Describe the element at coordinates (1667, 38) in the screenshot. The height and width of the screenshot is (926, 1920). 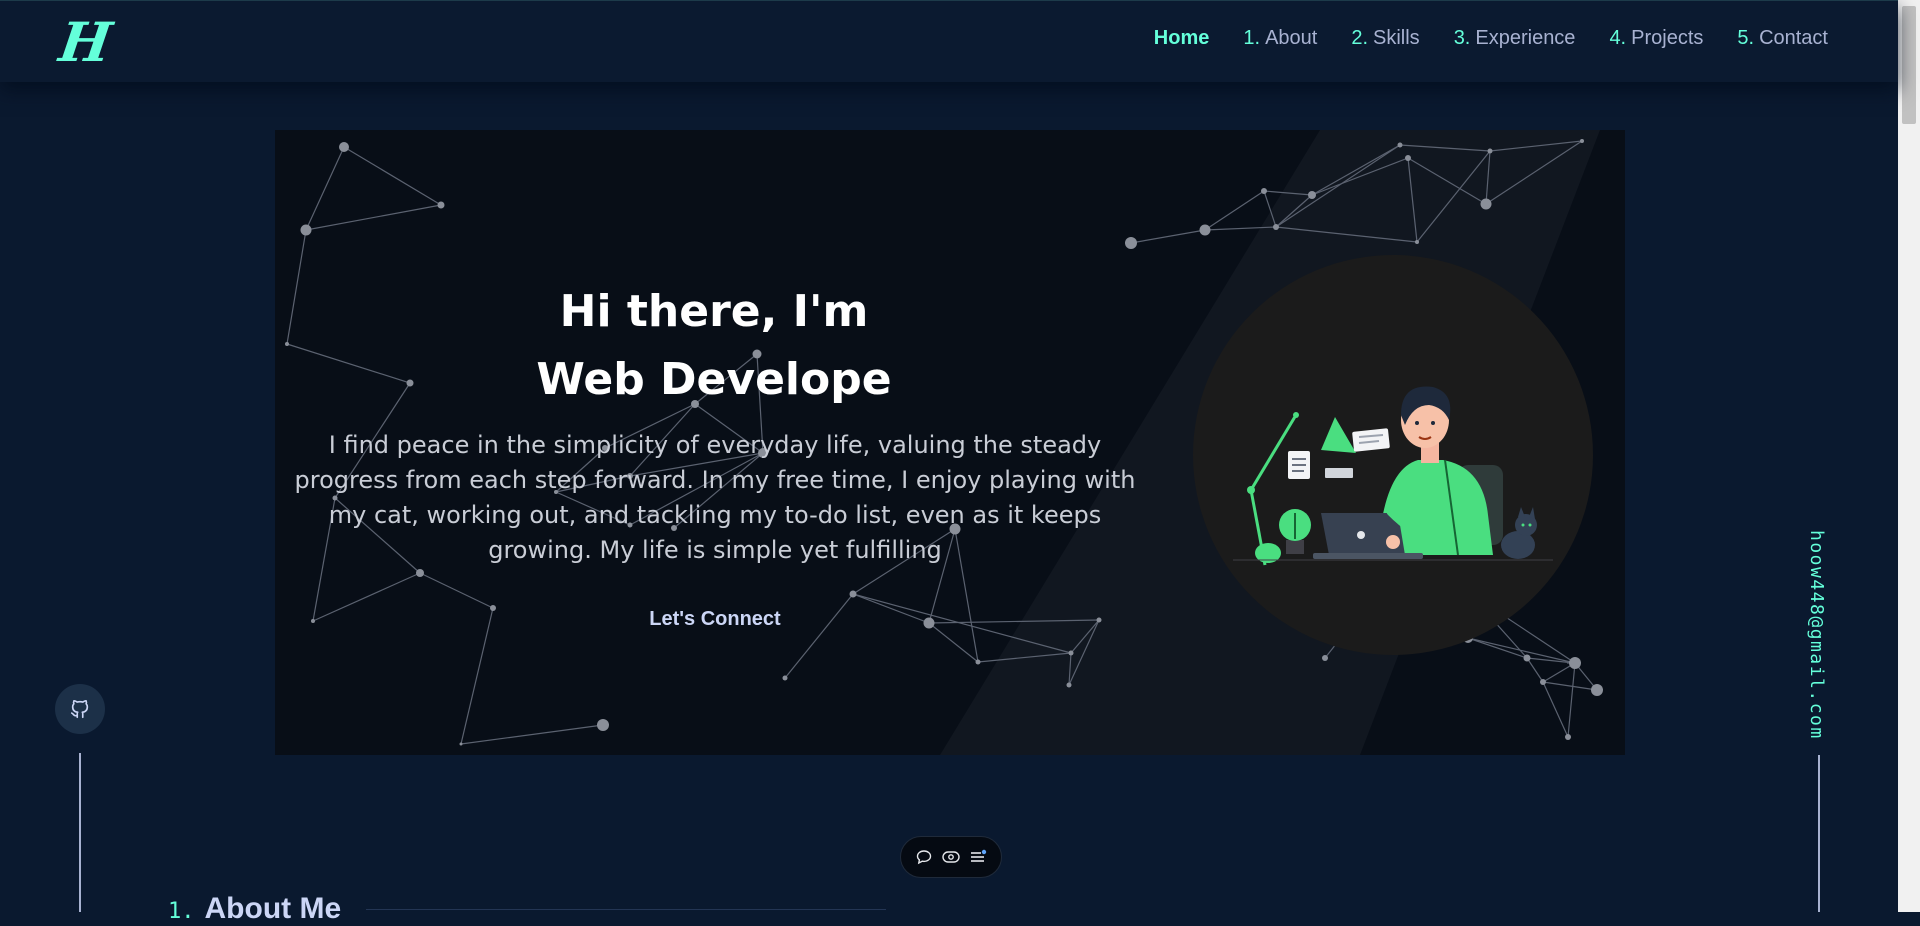
I see `nav-projects-label: Projects` at that location.